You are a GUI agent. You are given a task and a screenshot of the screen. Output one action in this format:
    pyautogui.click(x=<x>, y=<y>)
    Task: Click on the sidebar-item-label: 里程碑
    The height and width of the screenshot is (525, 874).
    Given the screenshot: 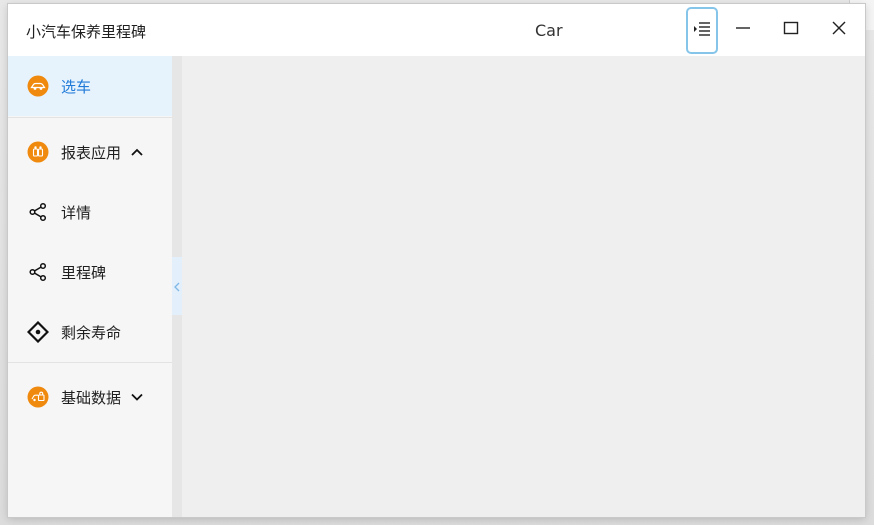 What is the action you would take?
    pyautogui.click(x=84, y=272)
    